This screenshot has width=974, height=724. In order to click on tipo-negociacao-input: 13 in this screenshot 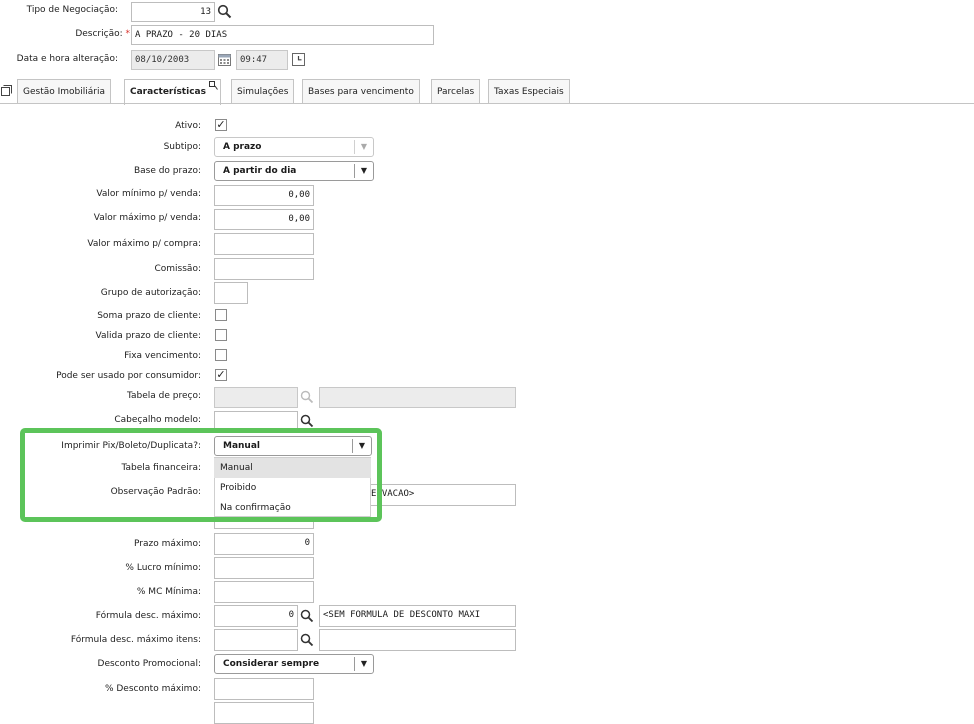, I will do `click(173, 12)`.